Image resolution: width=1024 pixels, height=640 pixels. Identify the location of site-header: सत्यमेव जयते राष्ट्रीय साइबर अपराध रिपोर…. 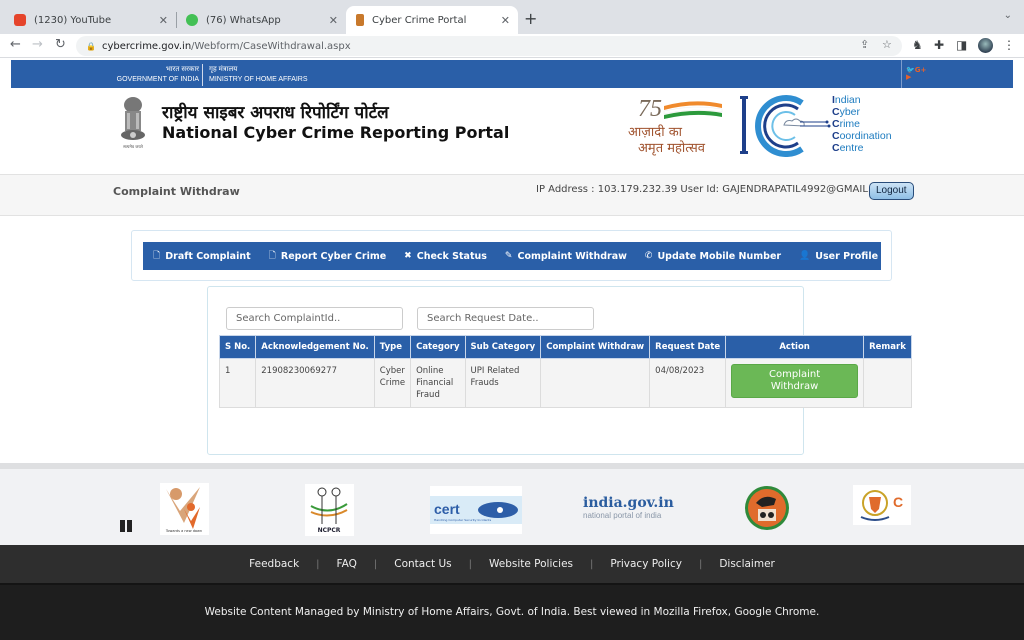
(512, 131).